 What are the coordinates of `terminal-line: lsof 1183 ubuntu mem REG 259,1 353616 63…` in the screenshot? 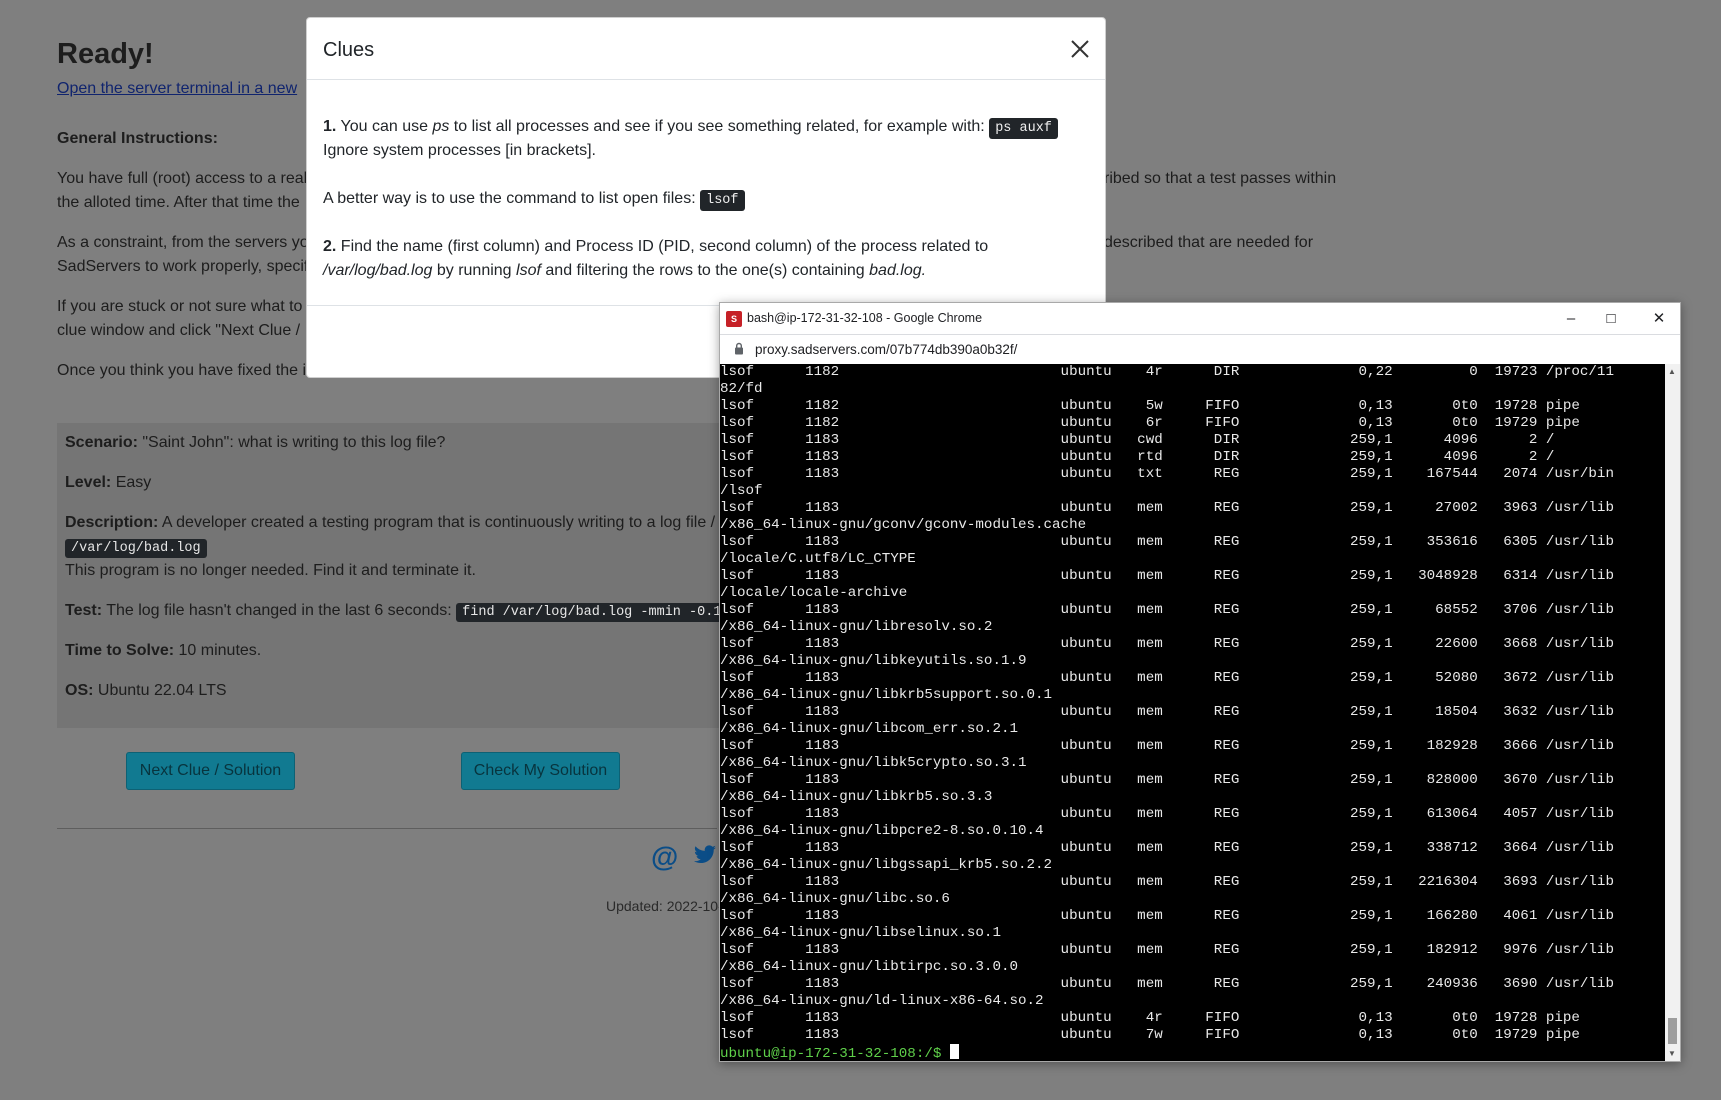 It's located at (1167, 542).